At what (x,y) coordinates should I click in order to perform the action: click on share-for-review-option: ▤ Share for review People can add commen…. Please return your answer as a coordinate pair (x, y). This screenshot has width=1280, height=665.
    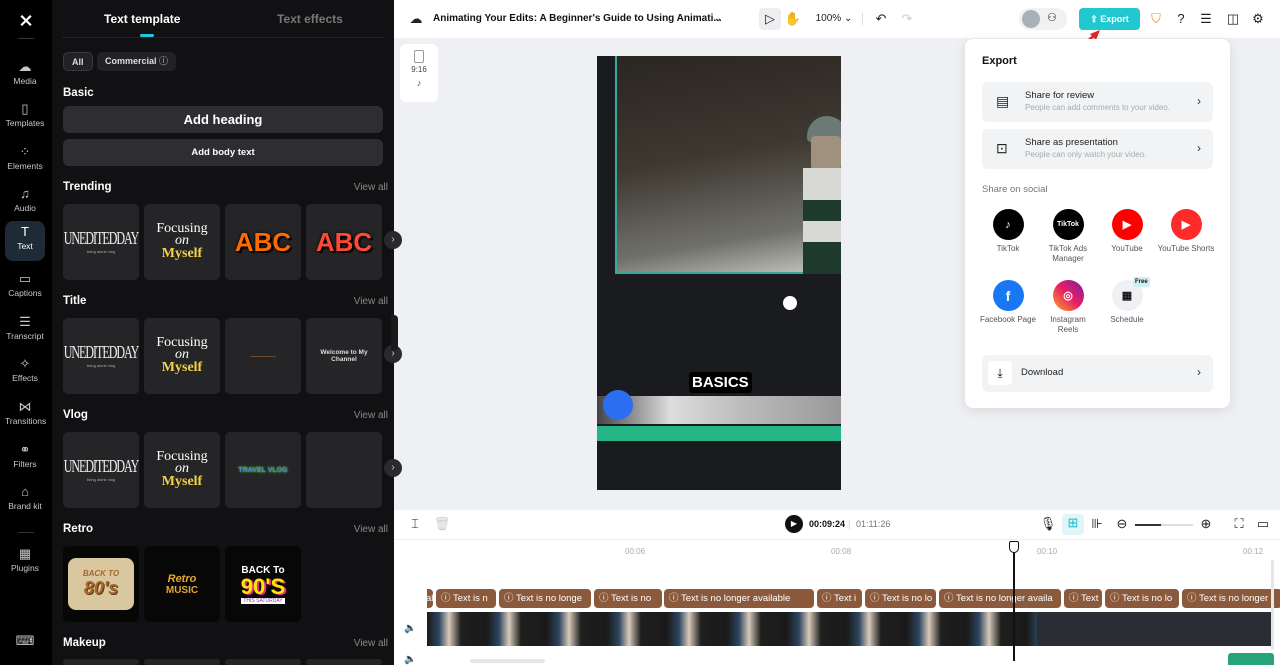
    Looking at the image, I should click on (1097, 102).